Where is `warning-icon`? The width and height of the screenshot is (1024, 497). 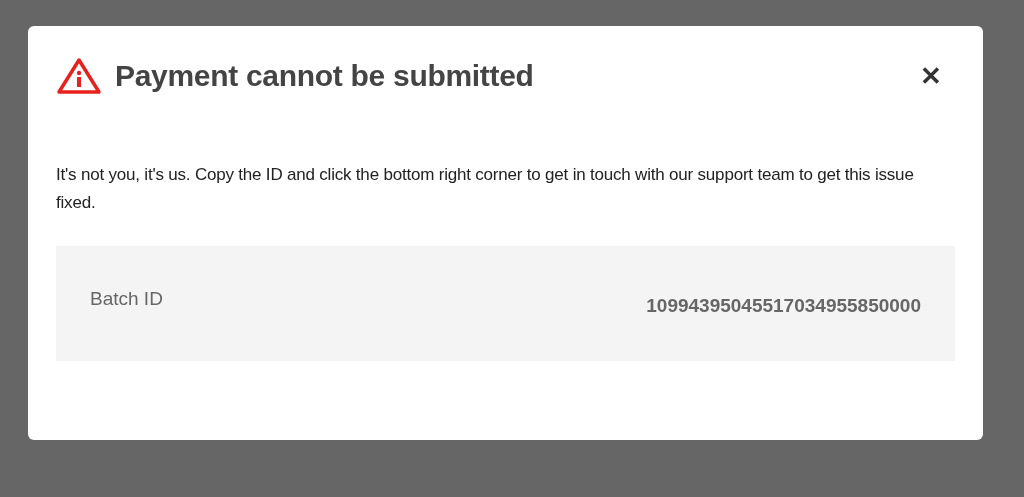 warning-icon is located at coordinates (79, 76).